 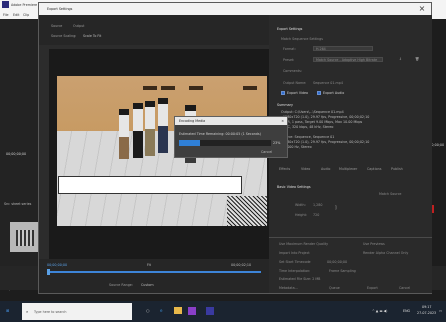 I want to click on progress-titlebar: Encoding Media ×, so click(x=231, y=121).